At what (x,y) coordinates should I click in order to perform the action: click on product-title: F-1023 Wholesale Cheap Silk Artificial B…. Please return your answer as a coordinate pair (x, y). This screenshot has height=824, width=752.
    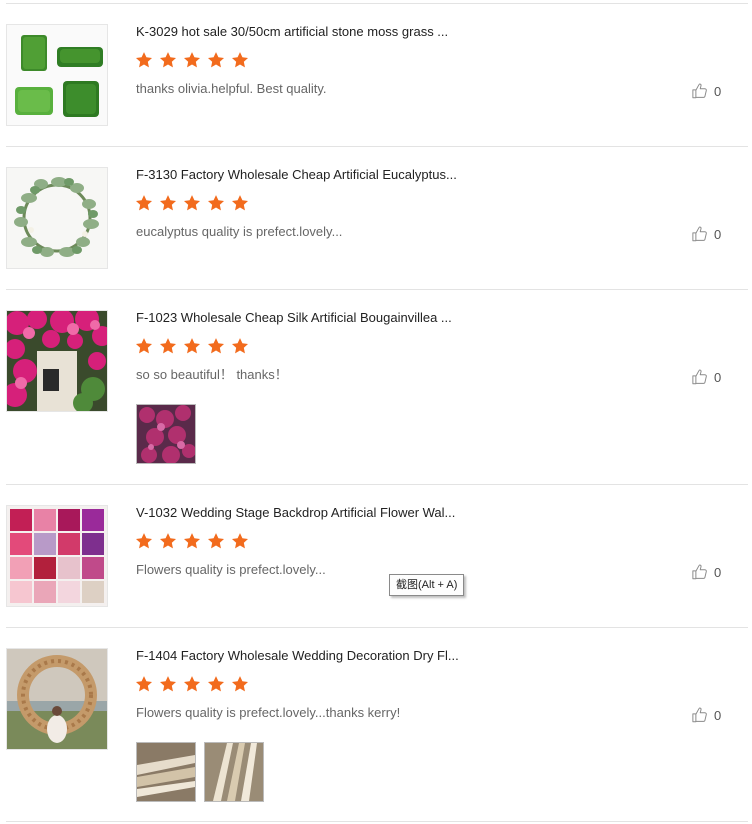
    Looking at the image, I should click on (306, 318).